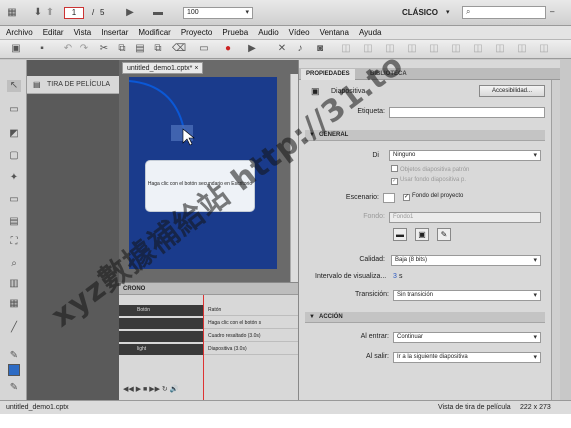 Image resolution: width=571 pixels, height=428 pixels. I want to click on click-box-tool-icon: ✦, so click(14, 178).